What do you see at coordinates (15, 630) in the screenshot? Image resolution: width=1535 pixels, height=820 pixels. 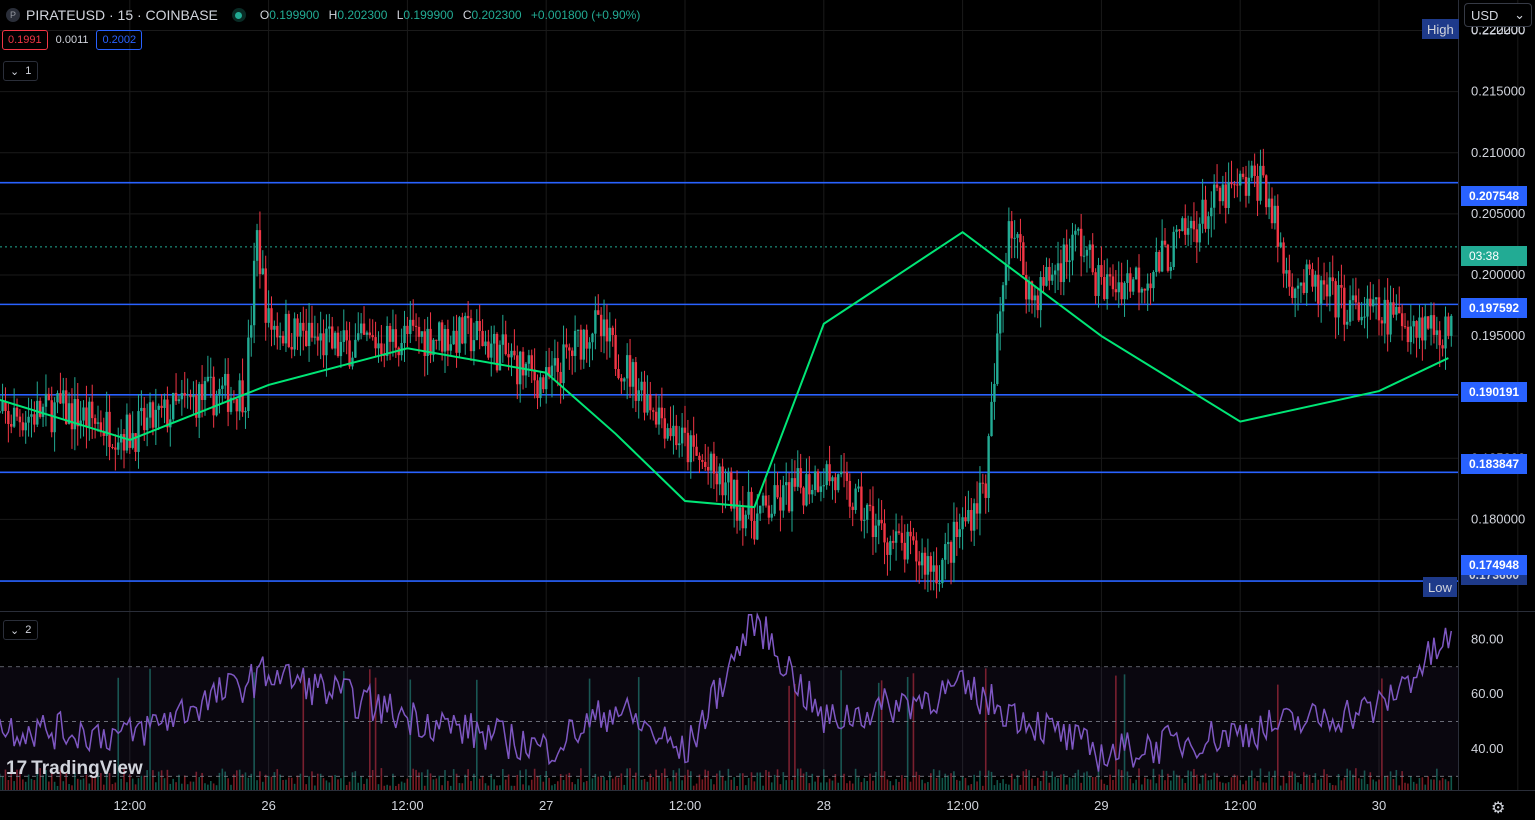 I see `chevron-down-icon: ⌄` at bounding box center [15, 630].